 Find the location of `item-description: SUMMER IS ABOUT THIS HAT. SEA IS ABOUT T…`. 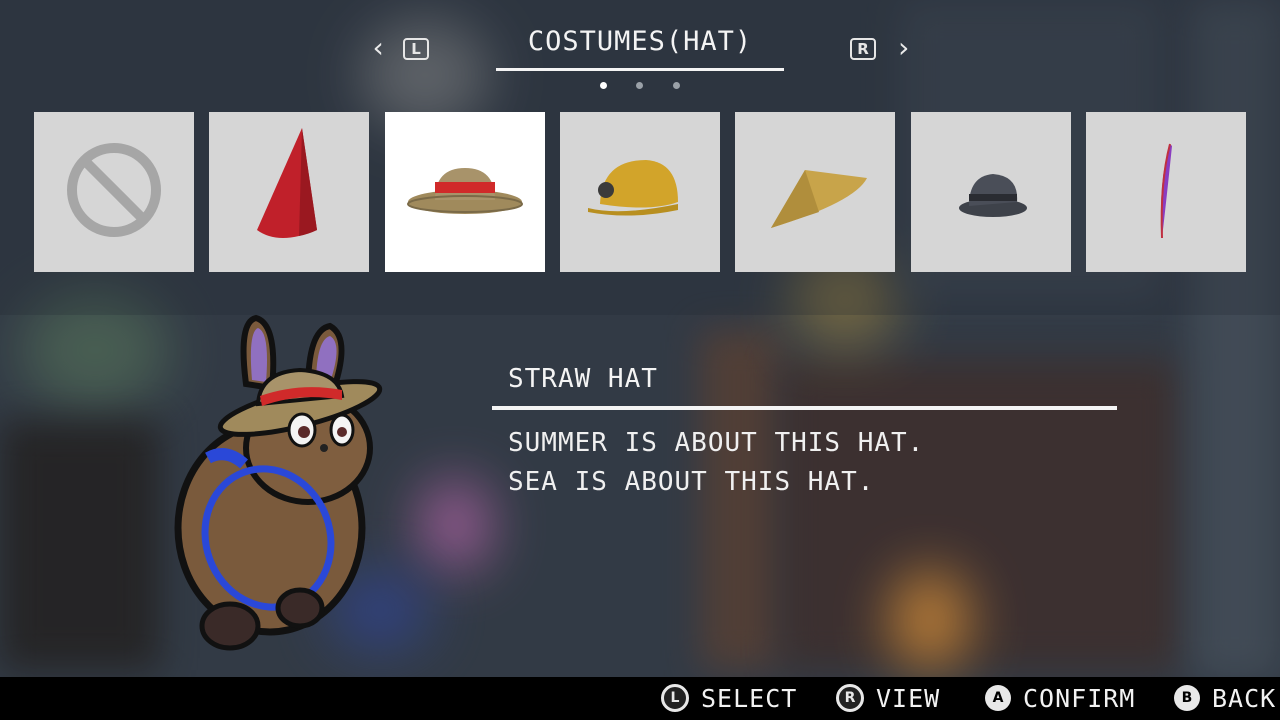

item-description: SUMMER IS ABOUT THIS HAT. SEA IS ABOUT T… is located at coordinates (716, 463).